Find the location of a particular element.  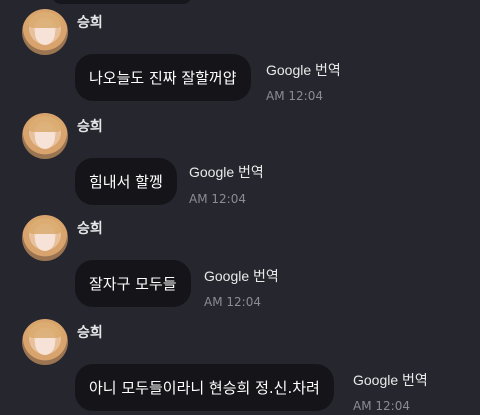

previous-message-bubble is located at coordinates (122, 2).